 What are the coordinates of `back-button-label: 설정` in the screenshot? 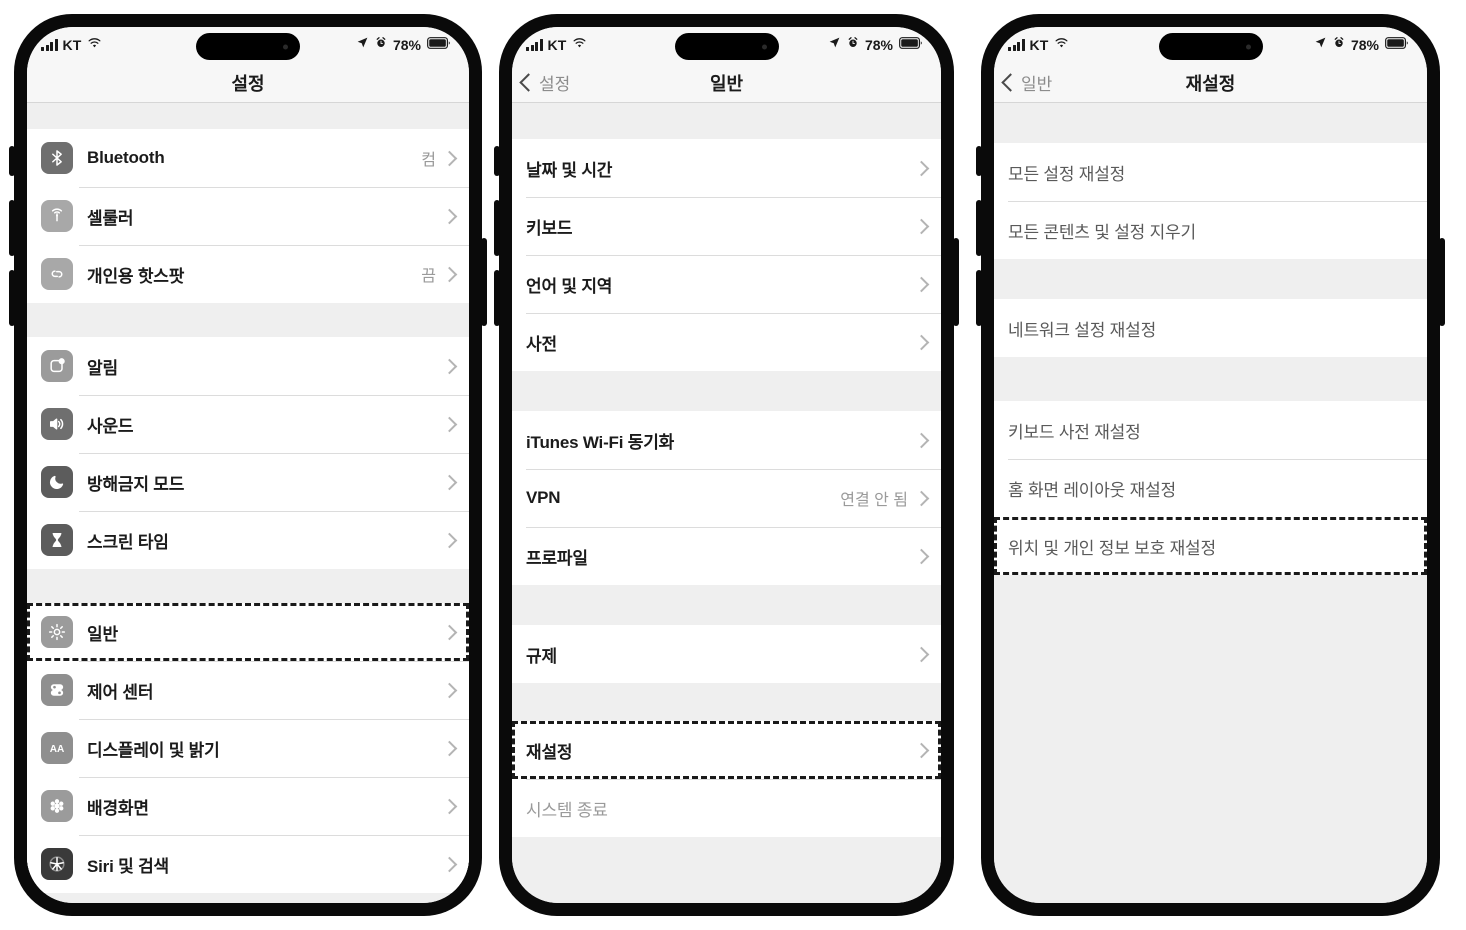 It's located at (555, 84).